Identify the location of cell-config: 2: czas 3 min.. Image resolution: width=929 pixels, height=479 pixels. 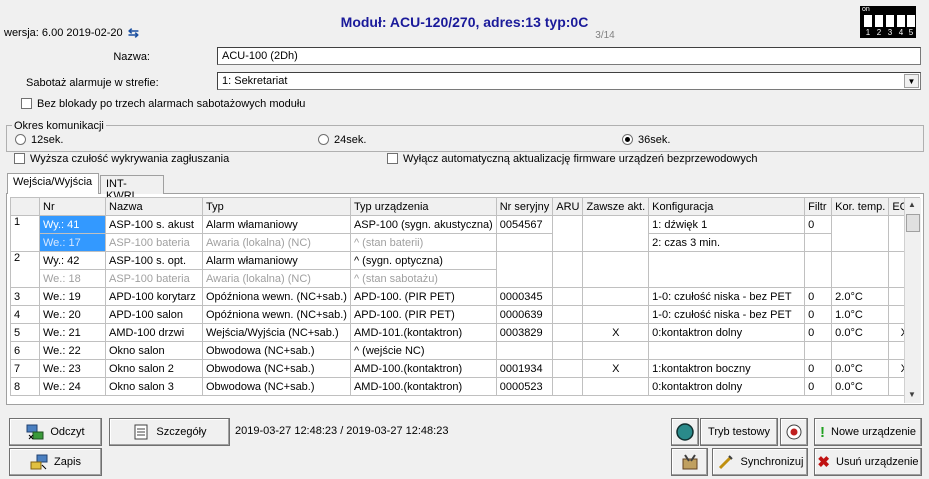
(727, 242).